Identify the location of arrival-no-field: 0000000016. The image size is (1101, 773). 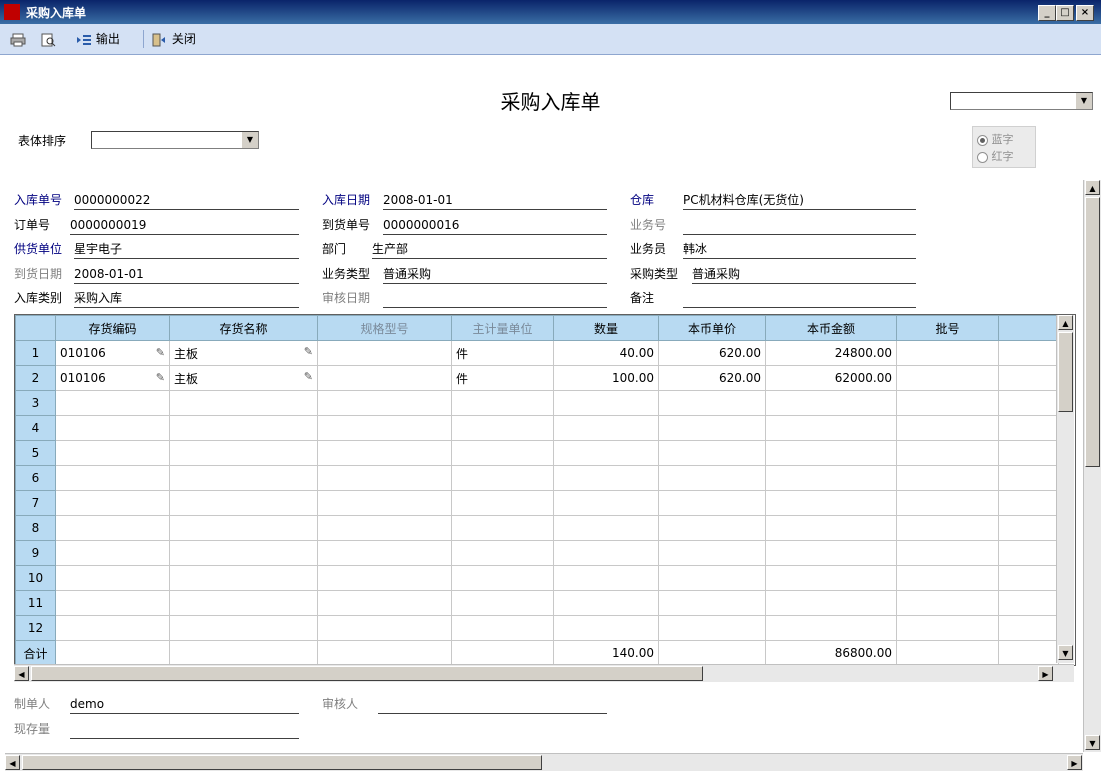
(495, 226).